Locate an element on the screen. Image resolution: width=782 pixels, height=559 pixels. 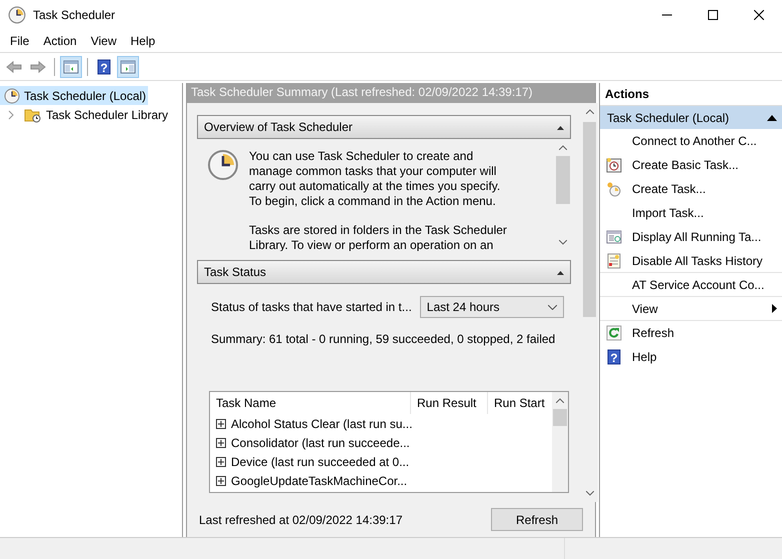
pane-command: ? Help is located at coordinates (691, 357).